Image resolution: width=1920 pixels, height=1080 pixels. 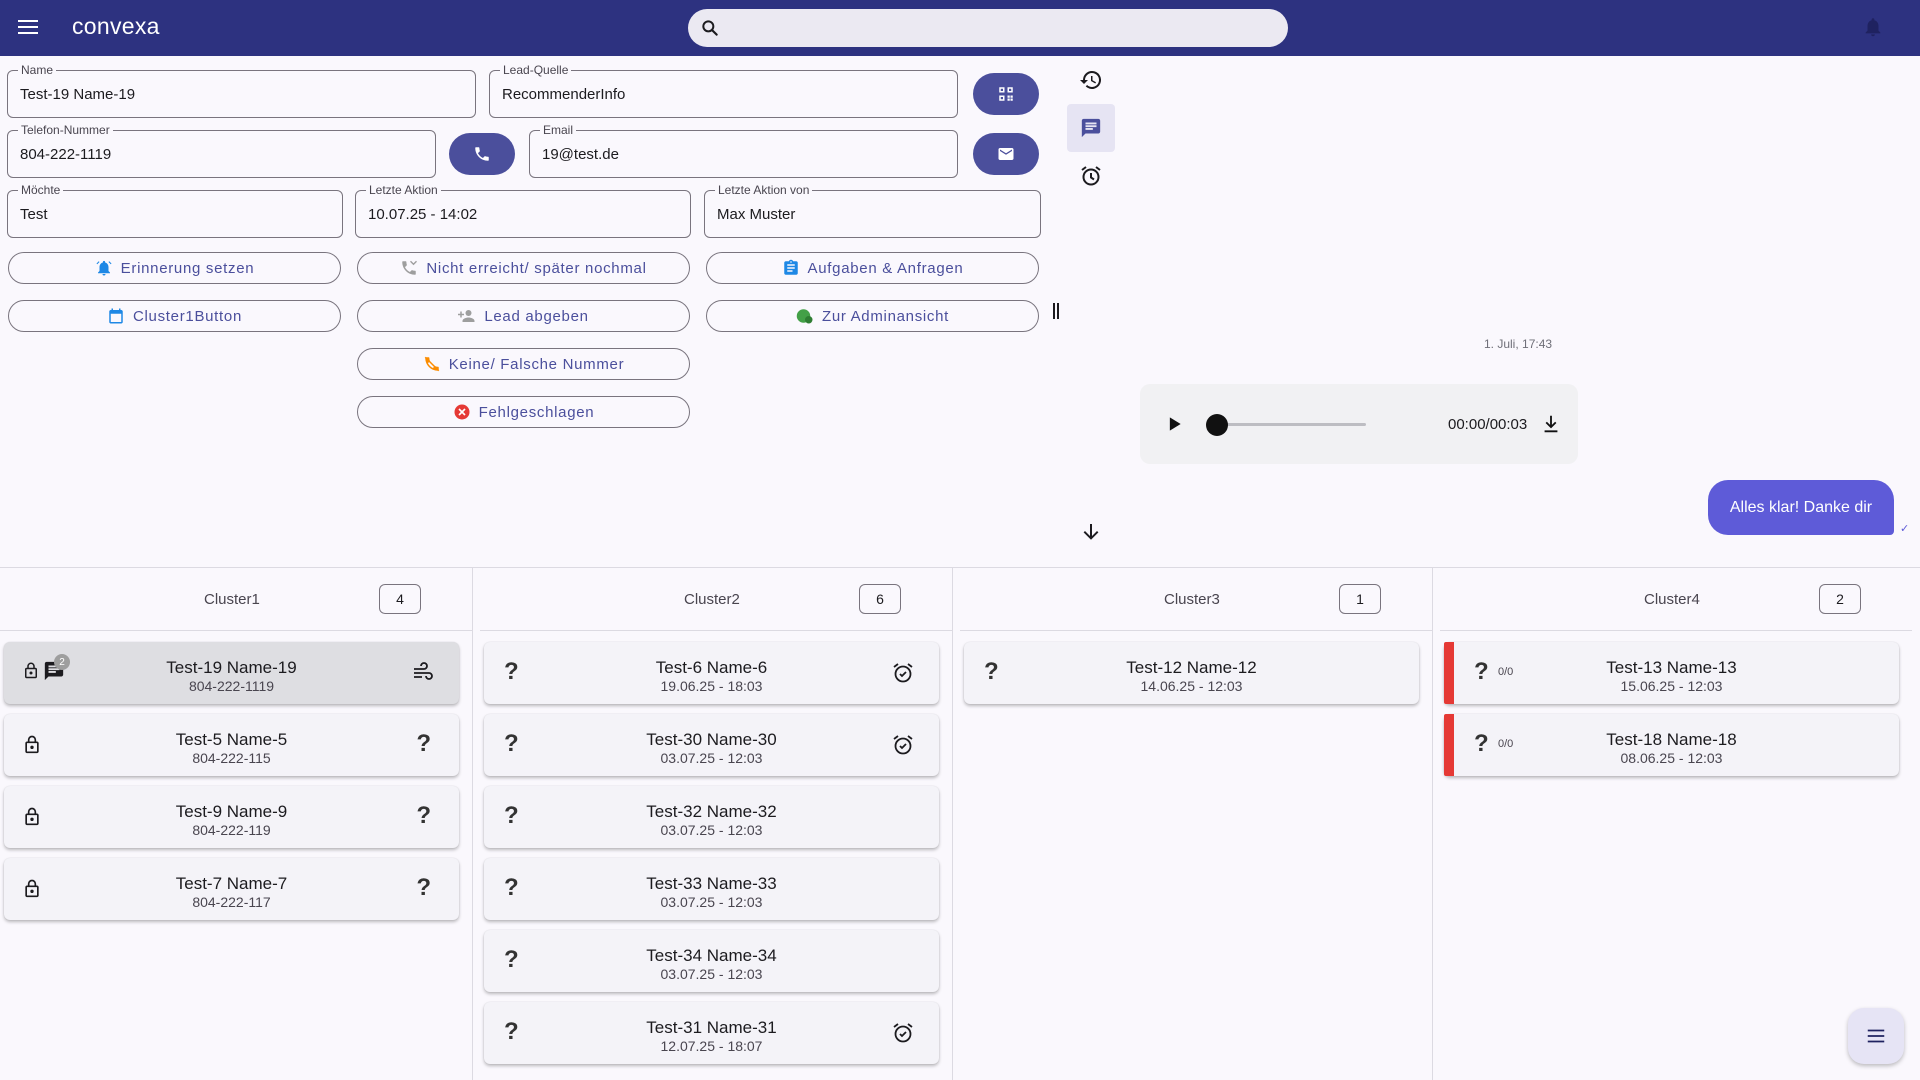 I want to click on search-bar, so click(x=988, y=28).